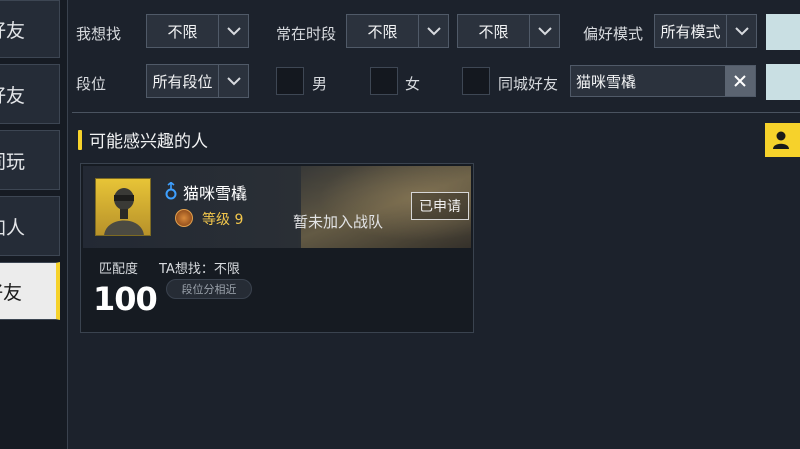 The image size is (800, 449). Describe the element at coordinates (476, 81) in the screenshot. I see `same-city-checkbox` at that location.